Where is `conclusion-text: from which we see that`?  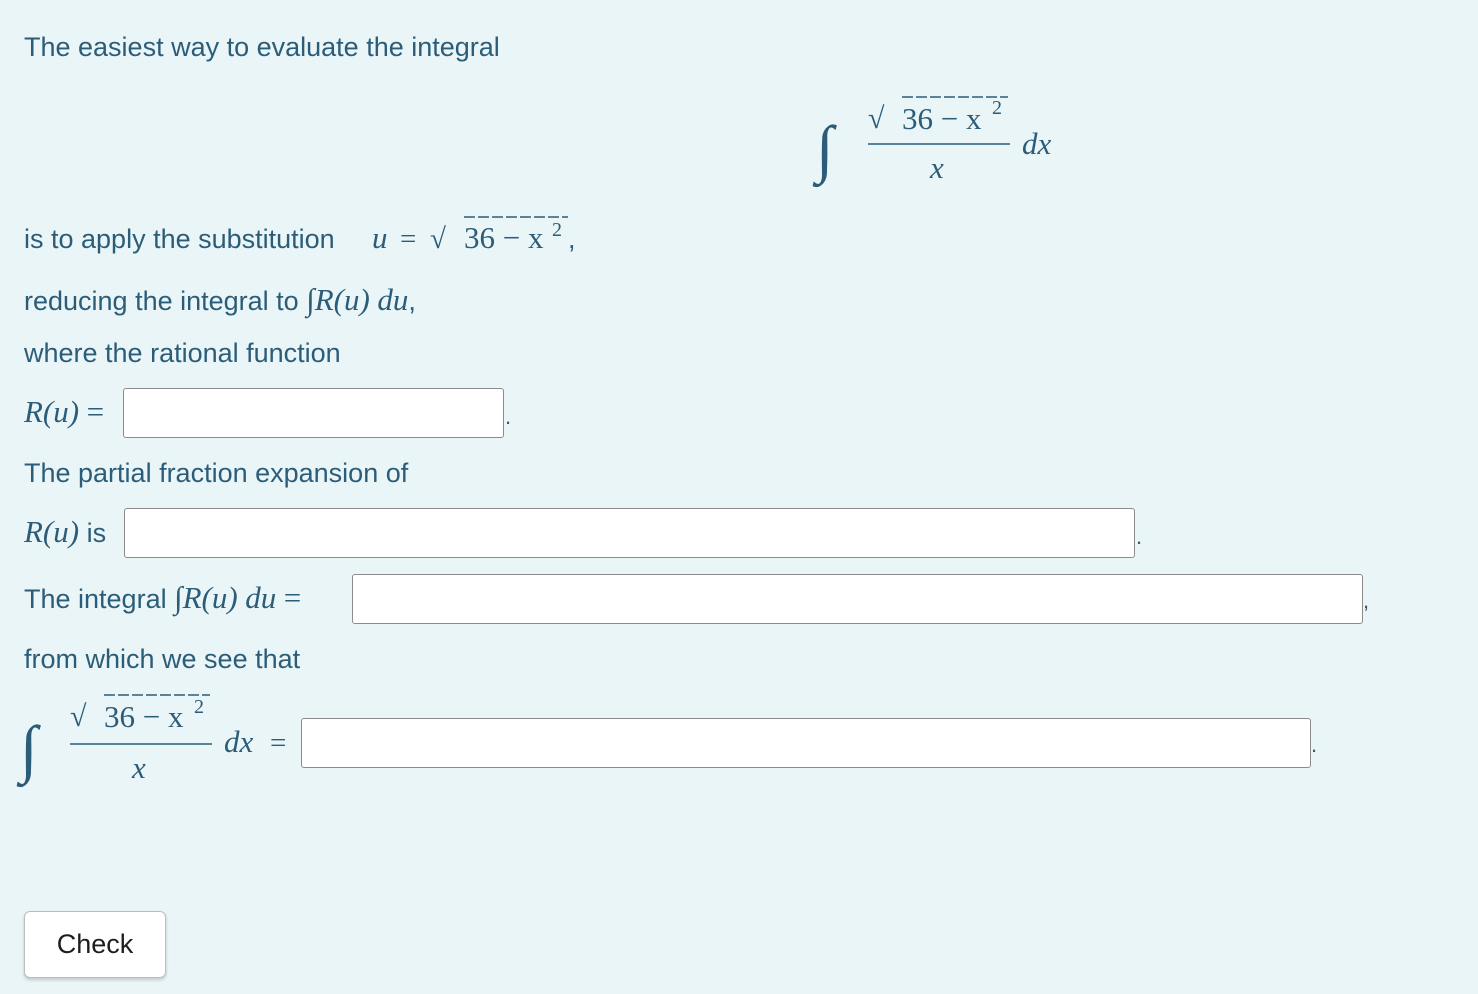 conclusion-text: from which we see that is located at coordinates (162, 659).